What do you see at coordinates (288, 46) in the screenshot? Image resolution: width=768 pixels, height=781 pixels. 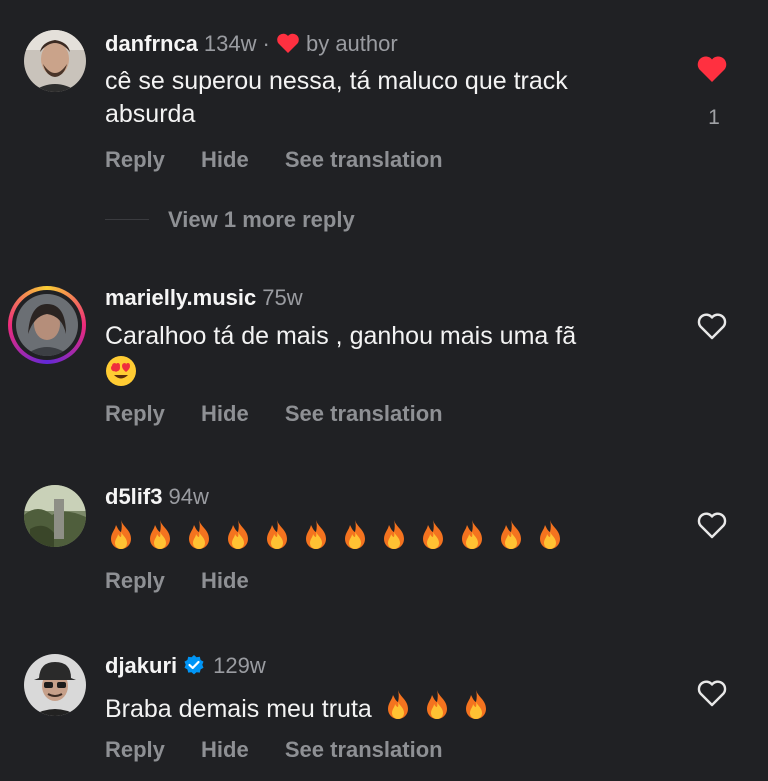 I see `author-heart-icon` at bounding box center [288, 46].